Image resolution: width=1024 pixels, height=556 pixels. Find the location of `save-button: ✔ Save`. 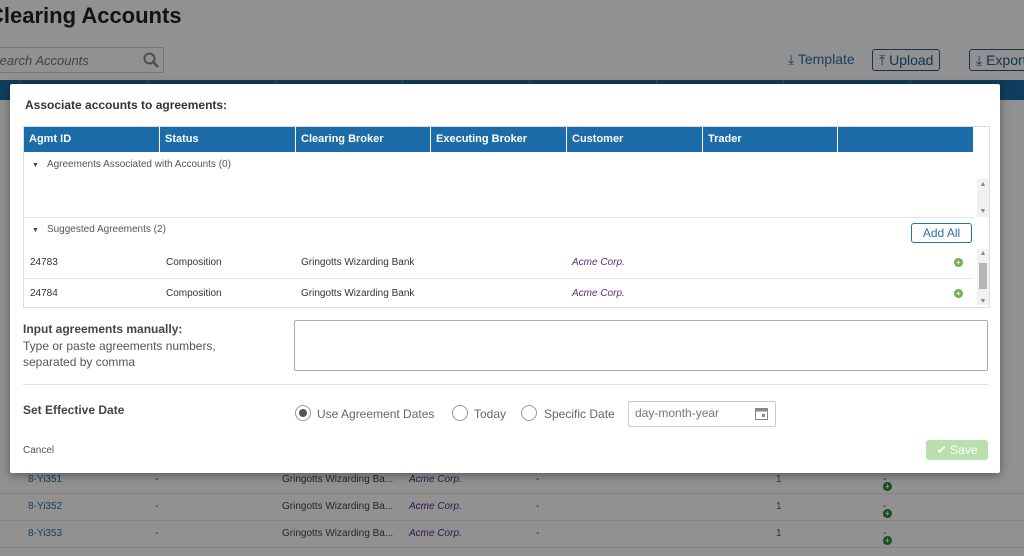

save-button: ✔ Save is located at coordinates (957, 450).